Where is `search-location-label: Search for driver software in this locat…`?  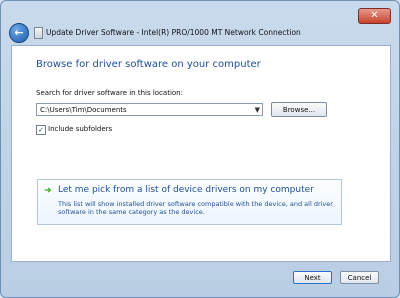
search-location-label: Search for driver software in this locat… is located at coordinates (109, 93).